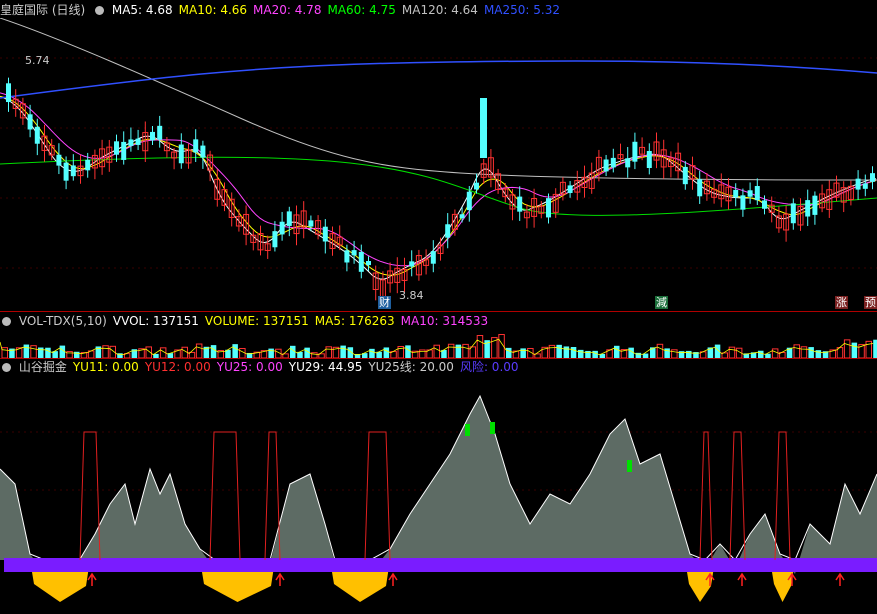 Image resolution: width=877 pixels, height=614 pixels. Describe the element at coordinates (62, 321) in the screenshot. I see `legend-item: VOL-TDX(5,10)` at that location.